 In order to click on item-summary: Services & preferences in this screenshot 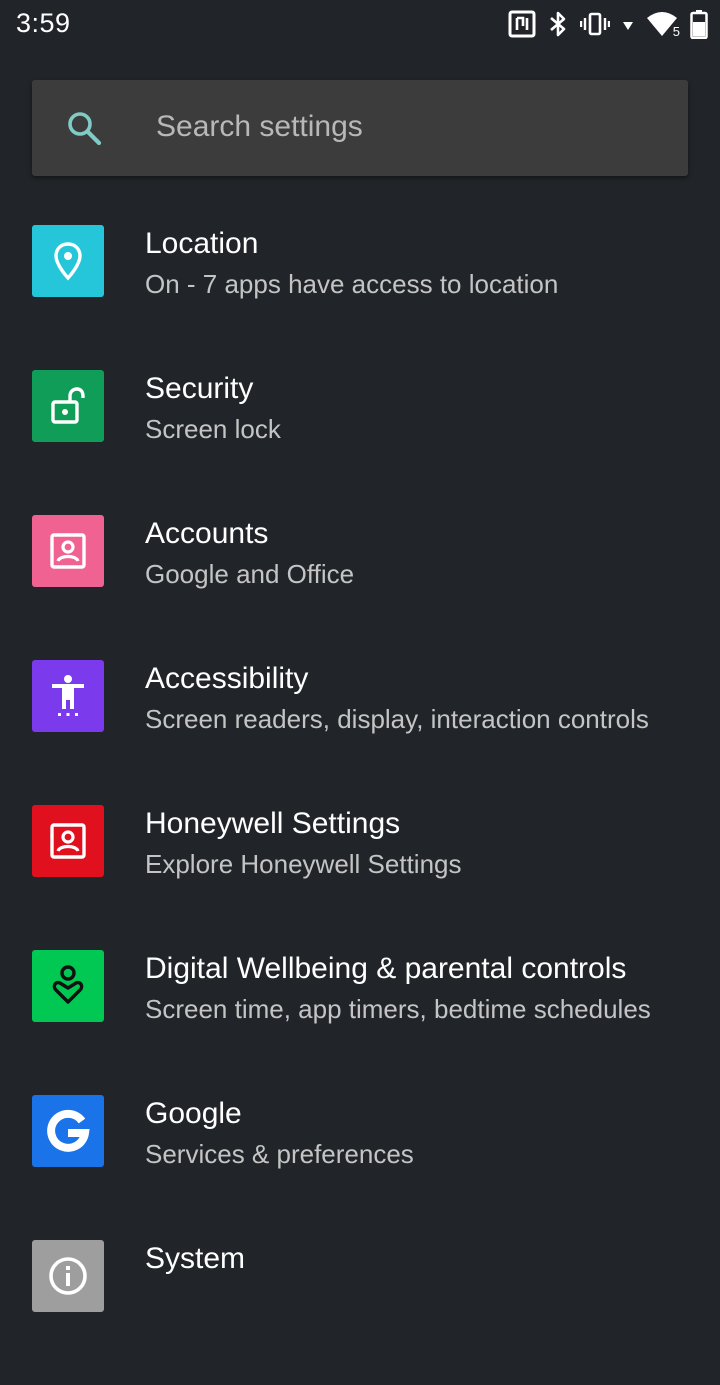, I will do `click(279, 1154)`.